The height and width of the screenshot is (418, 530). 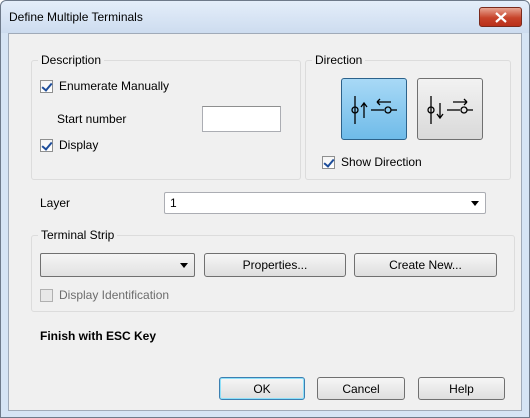 I want to click on terminal-strip-dropdown, so click(x=117, y=265).